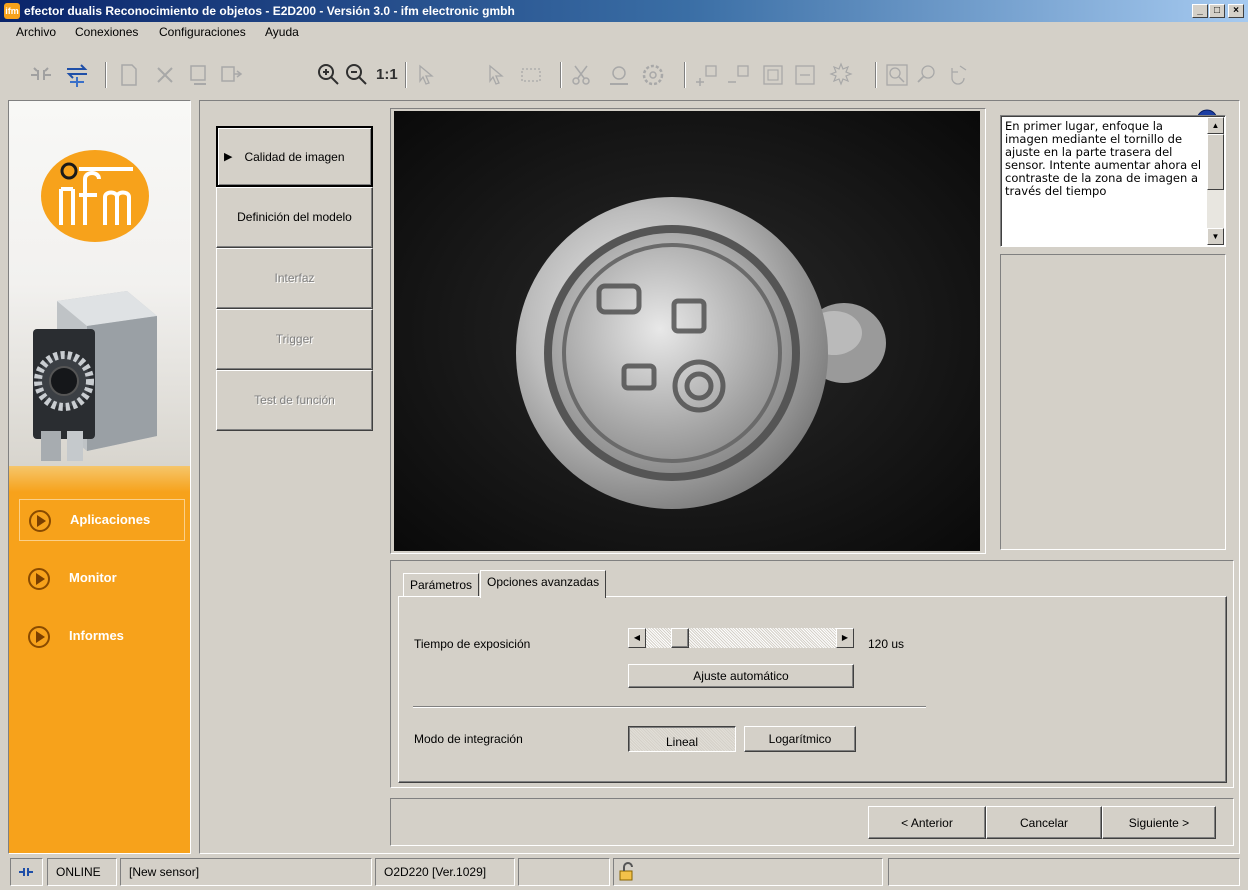 The height and width of the screenshot is (890, 1248). I want to click on menu-archivo: Archivo, so click(36, 32).